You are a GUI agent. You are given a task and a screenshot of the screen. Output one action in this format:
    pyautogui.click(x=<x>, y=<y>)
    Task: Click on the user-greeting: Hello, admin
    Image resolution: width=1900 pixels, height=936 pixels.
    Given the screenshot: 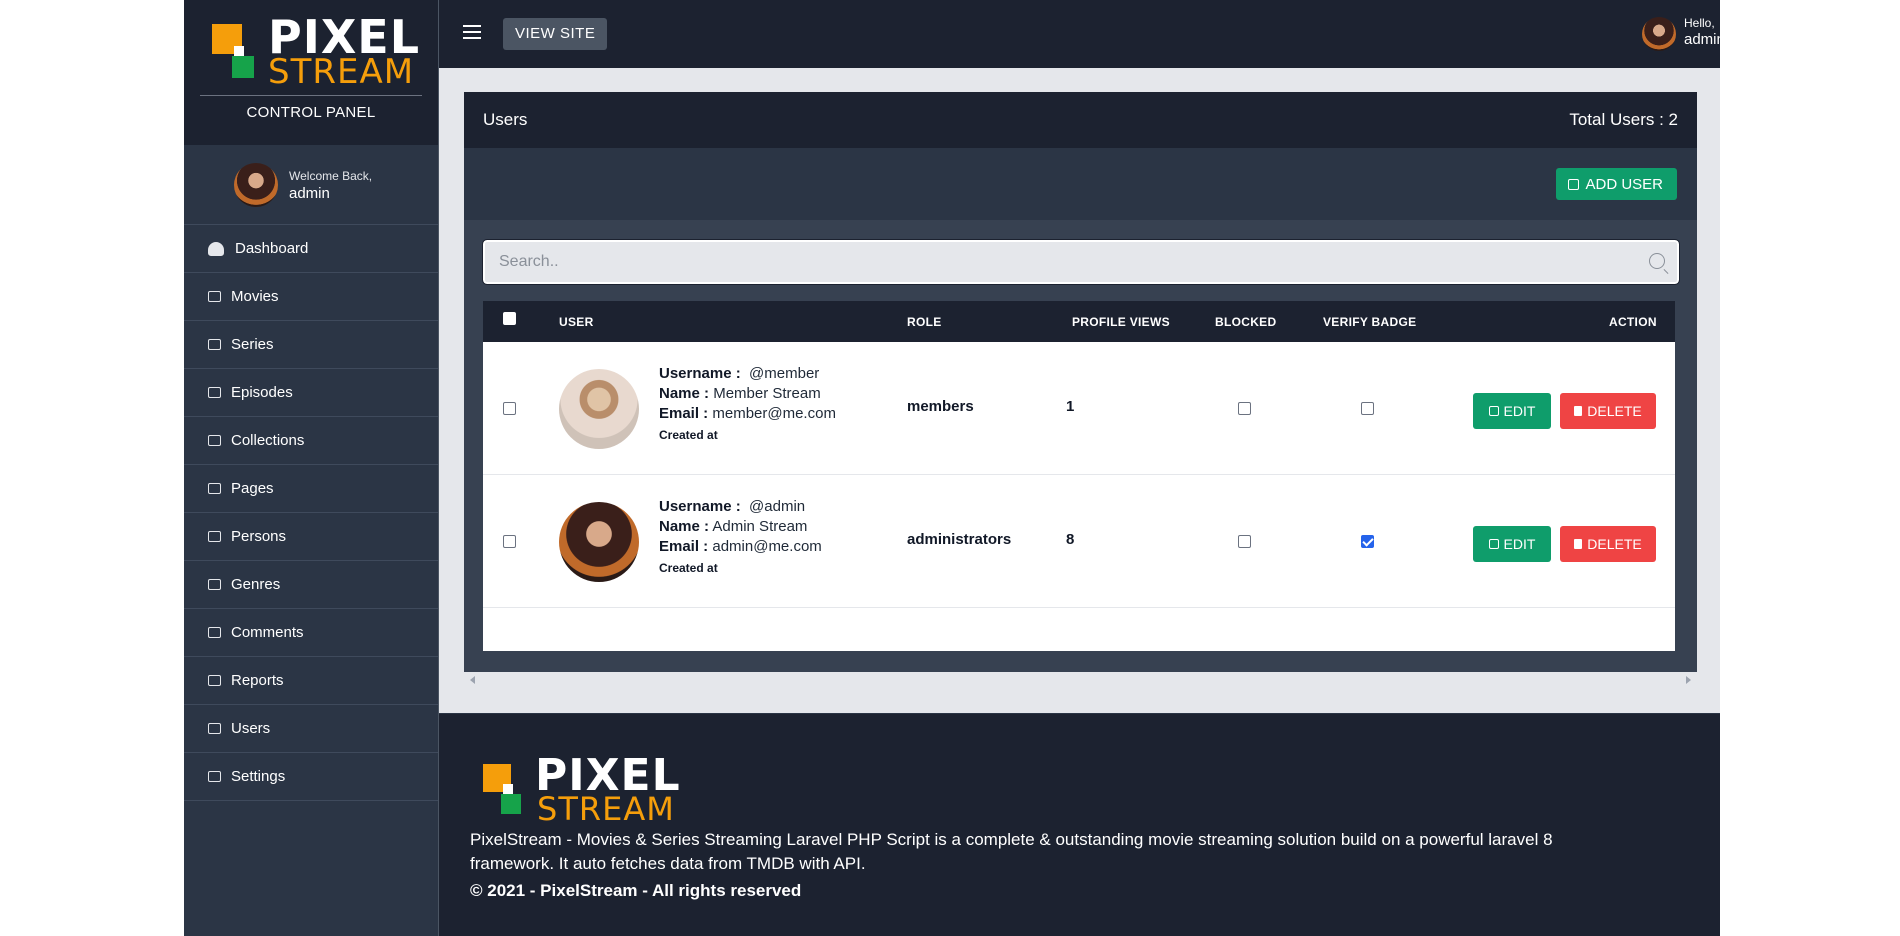 What is the action you would take?
    pyautogui.click(x=1704, y=32)
    